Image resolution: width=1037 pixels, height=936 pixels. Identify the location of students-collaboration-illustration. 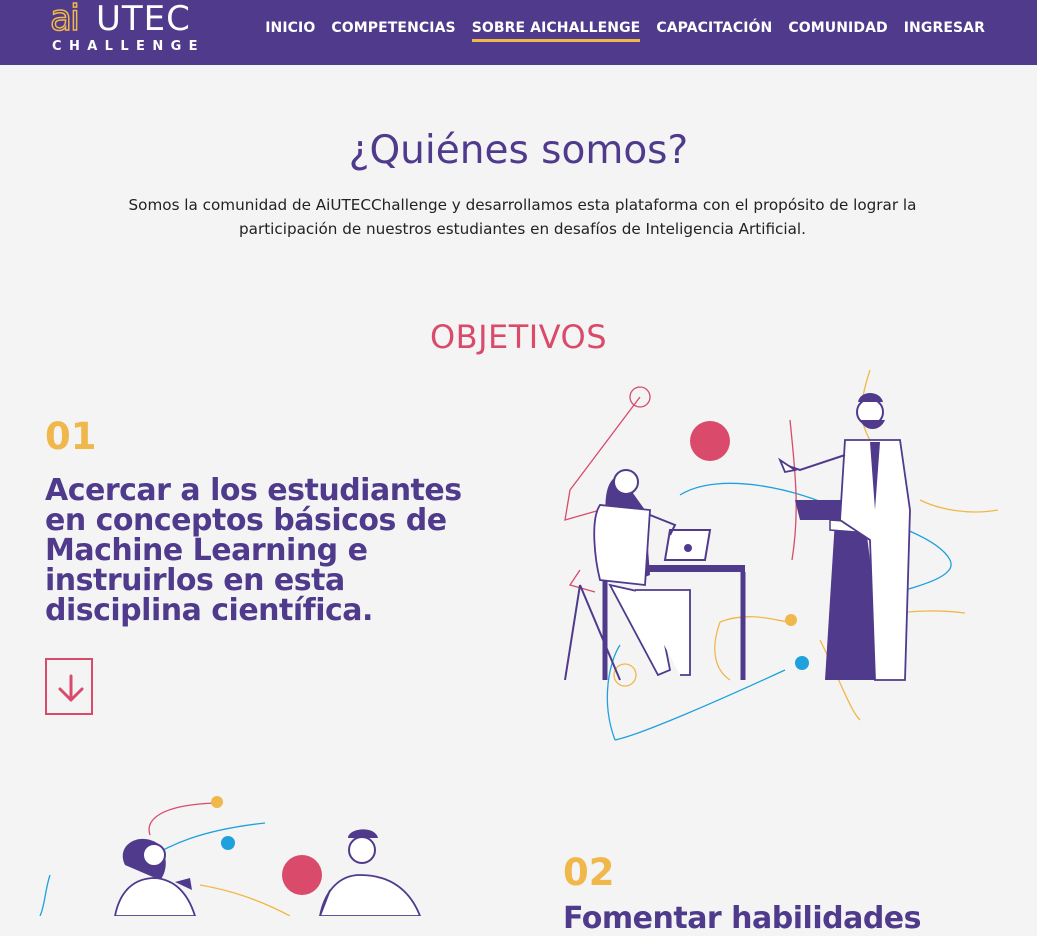
(230, 856).